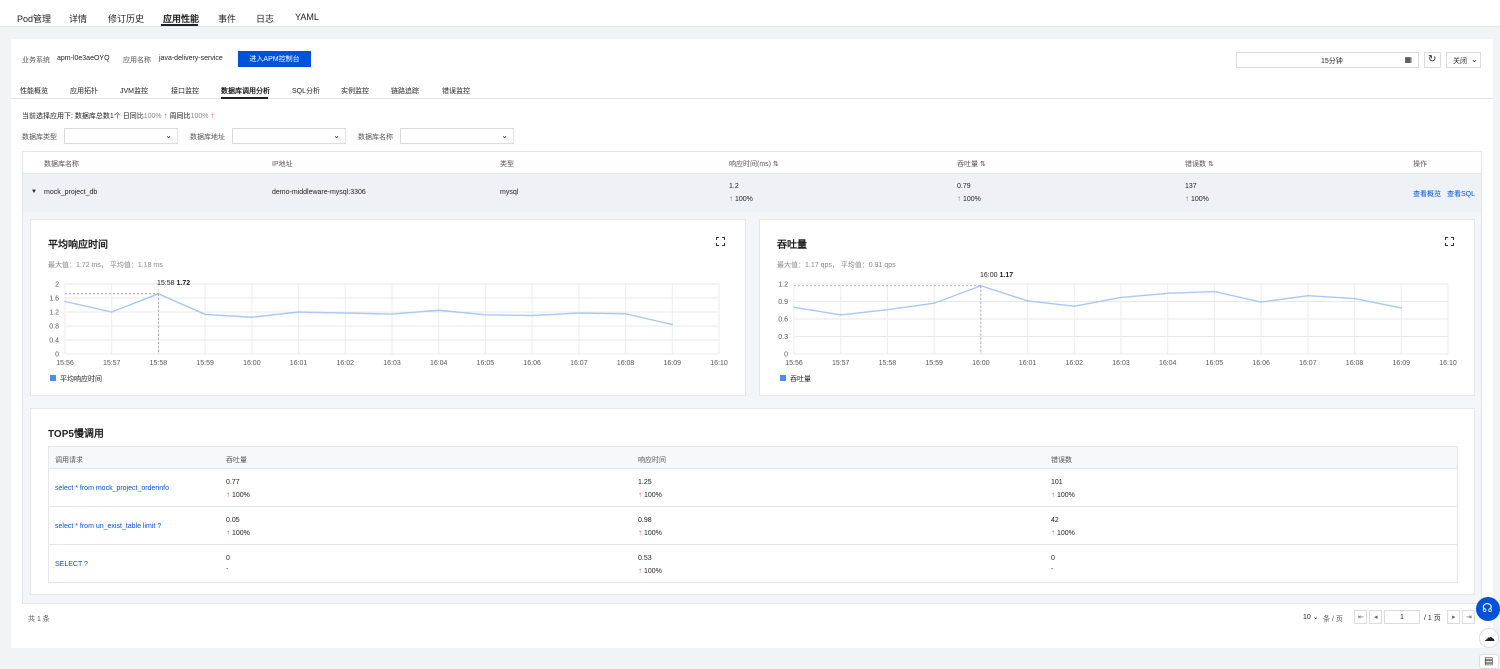 This screenshot has height=669, width=1500. Describe the element at coordinates (306, 91) in the screenshot. I see `subtab-sql-analysis: SQL分析` at that location.